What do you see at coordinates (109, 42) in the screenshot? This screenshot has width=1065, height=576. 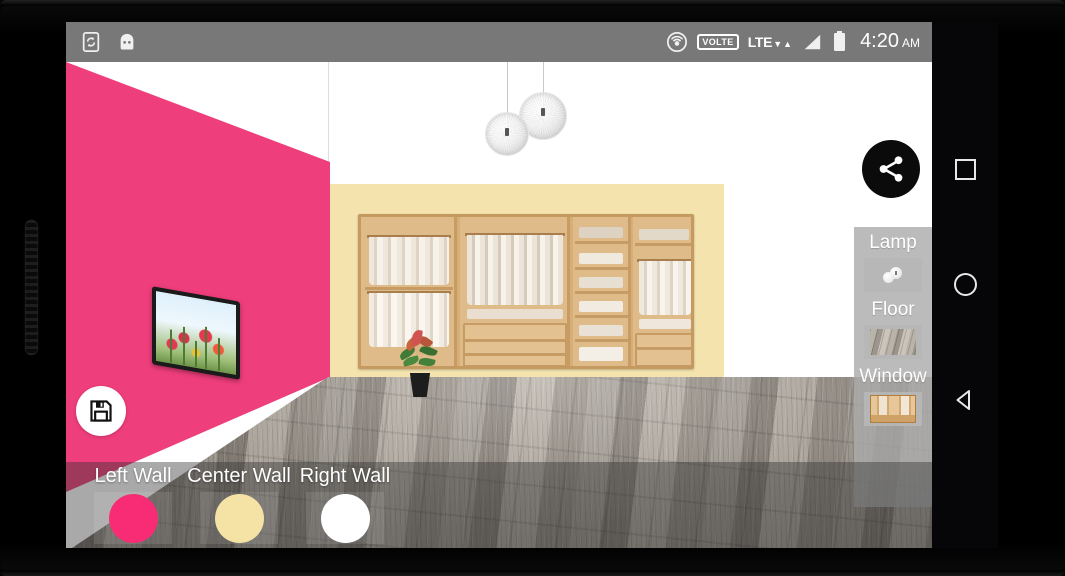 I see `status-bar-left` at bounding box center [109, 42].